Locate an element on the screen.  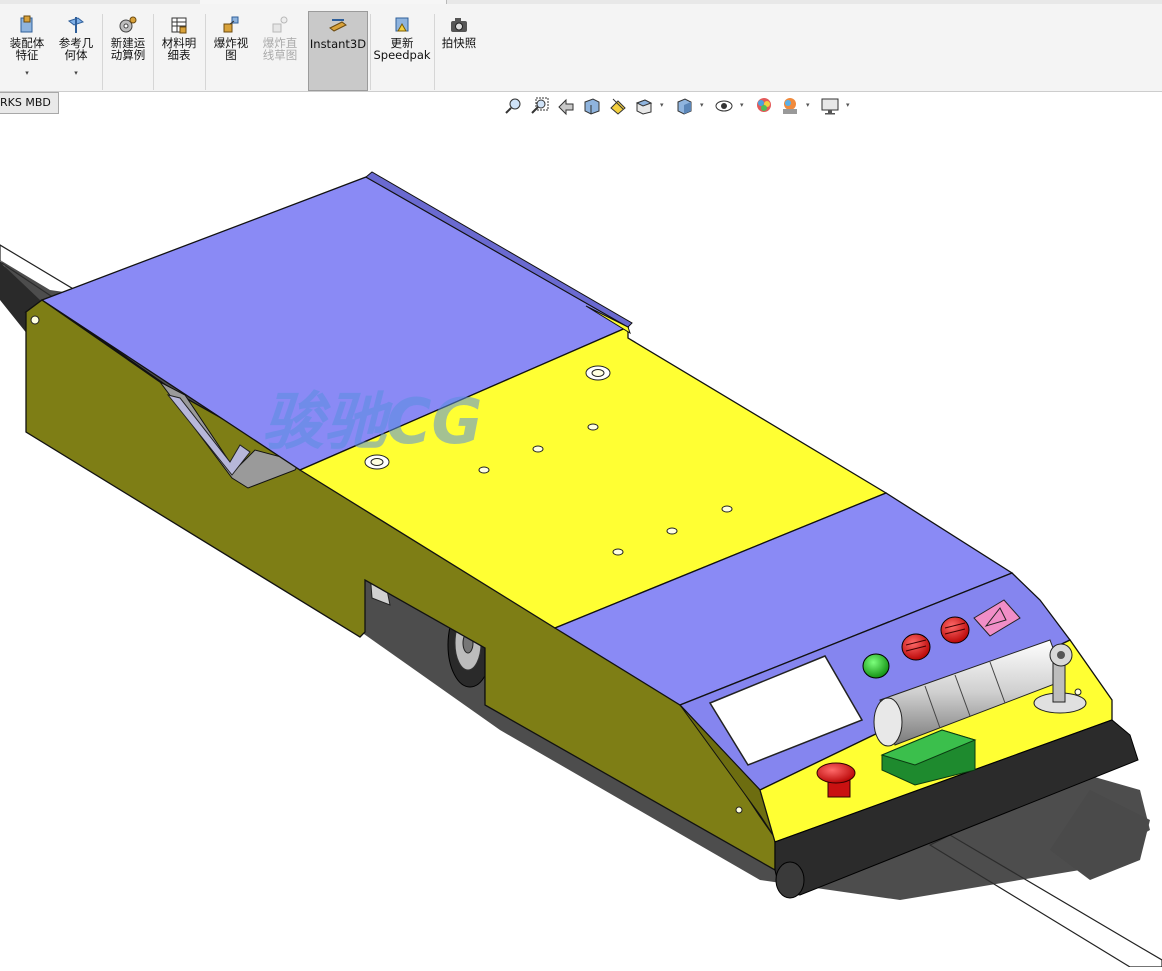
heads-up-view-toolbar: ▾ ▾ ▾ ▾ ▾ is located at coordinates (680, 107).